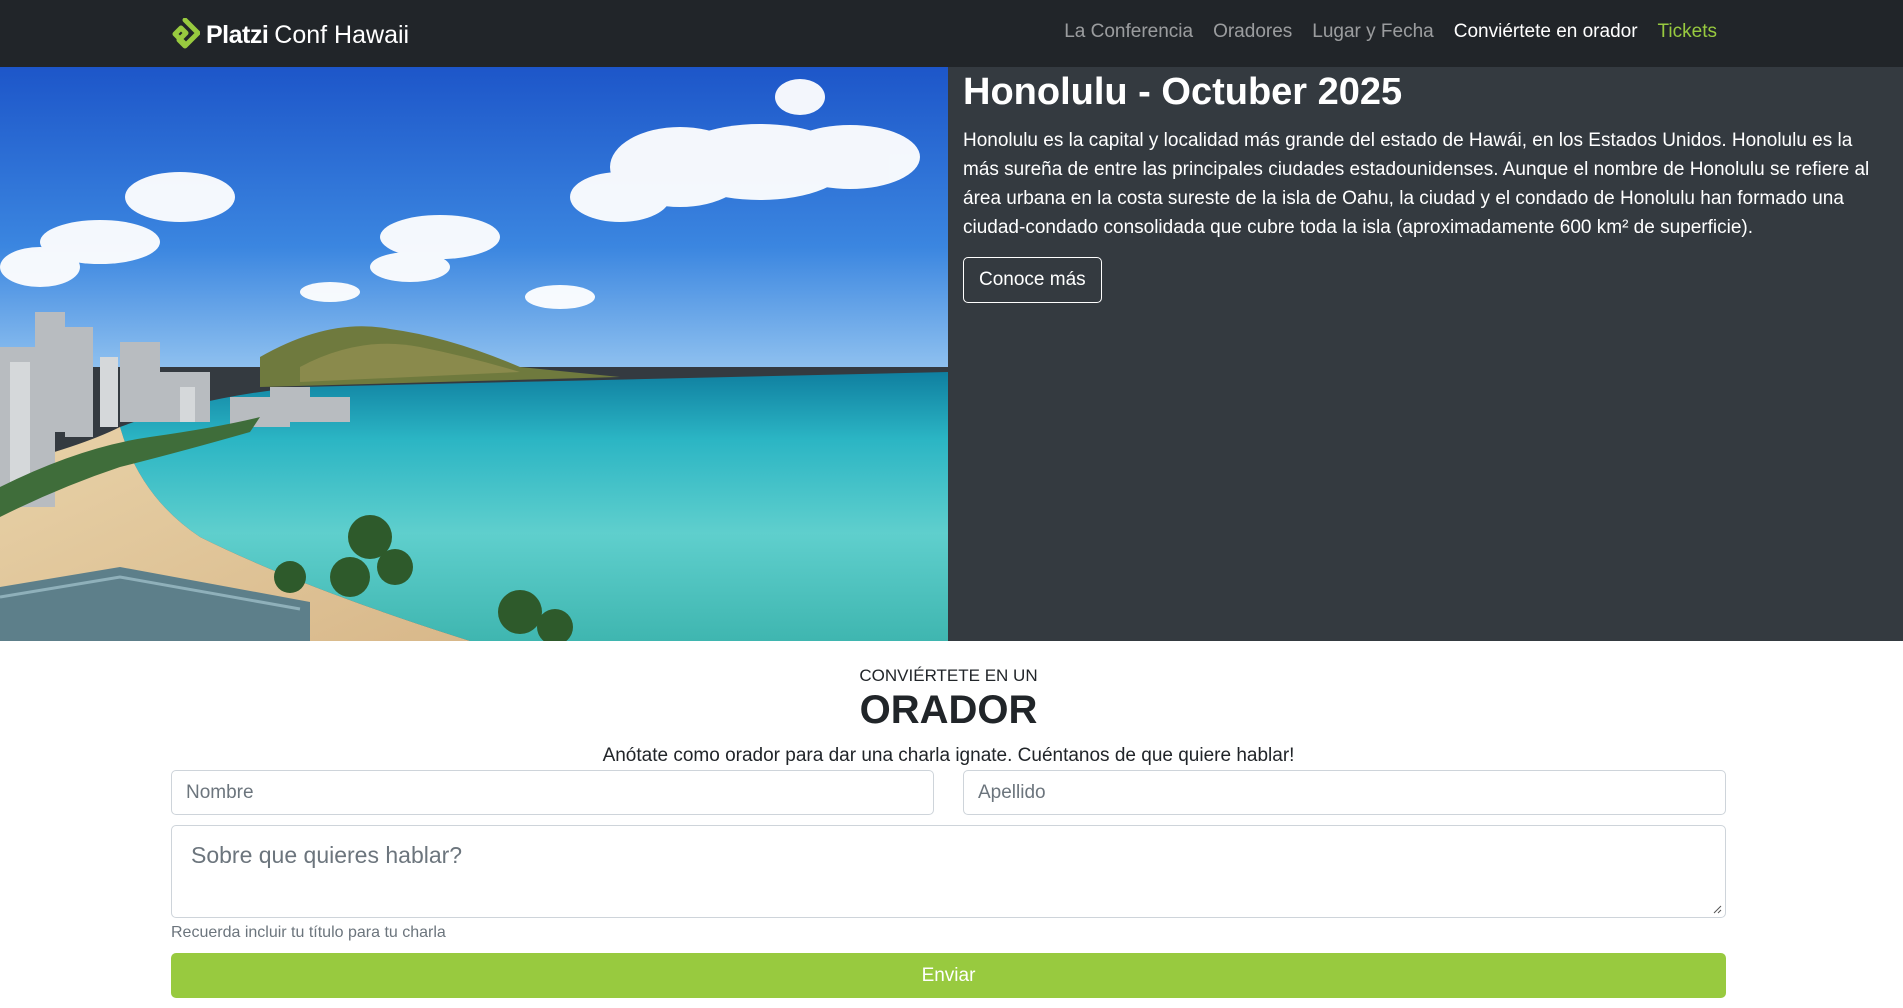  Describe the element at coordinates (237, 34) in the screenshot. I see `brand-name-platzi: Platzi` at that location.